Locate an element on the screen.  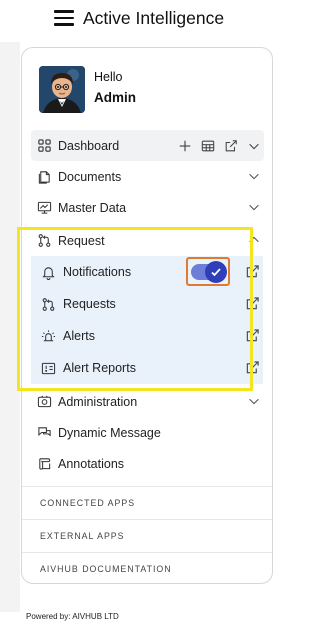
submenu-item-label: Requests is located at coordinates (89, 304).